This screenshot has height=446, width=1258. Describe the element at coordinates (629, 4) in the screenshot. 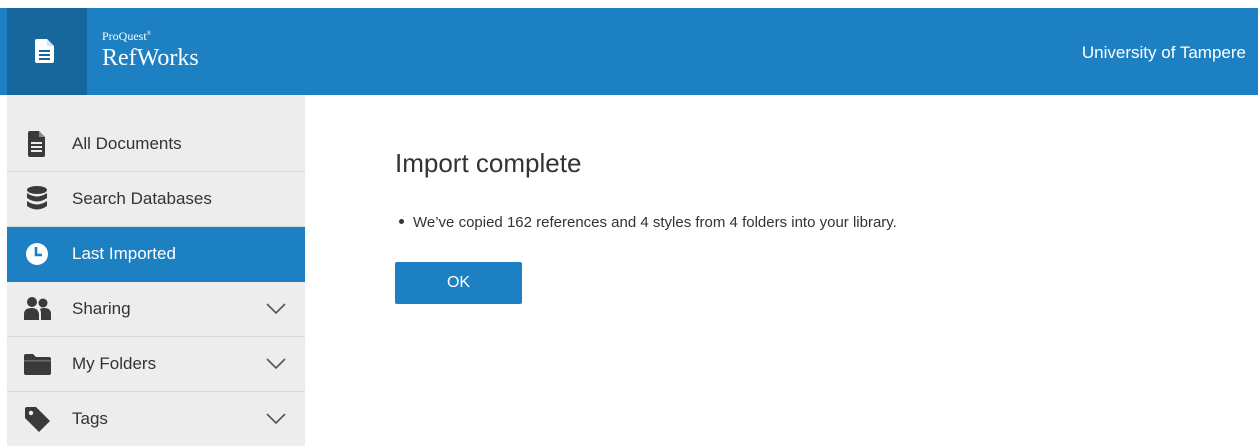

I see `top-strip` at that location.